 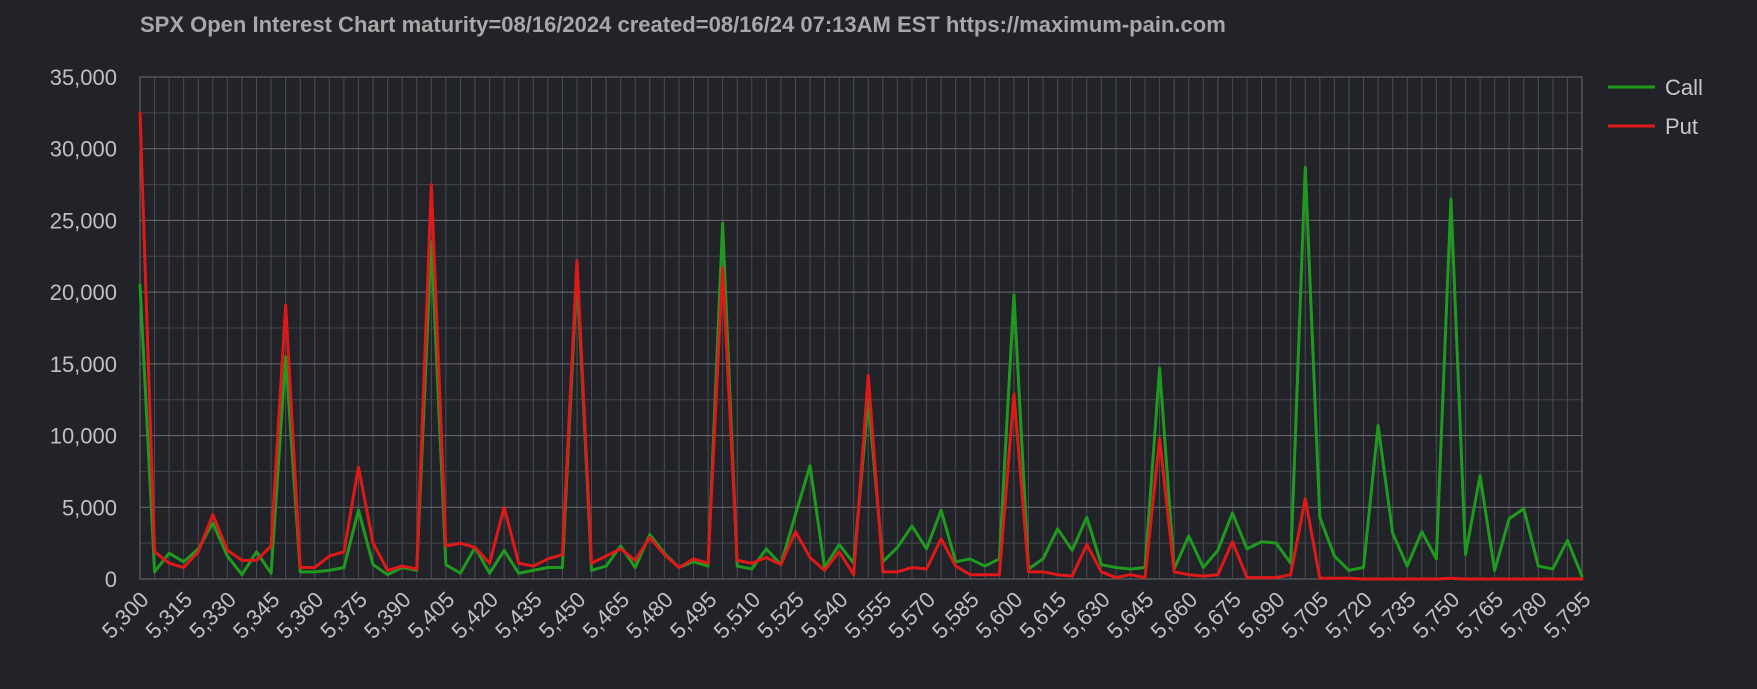 I want to click on legend-label-call: Call, so click(x=1684, y=87).